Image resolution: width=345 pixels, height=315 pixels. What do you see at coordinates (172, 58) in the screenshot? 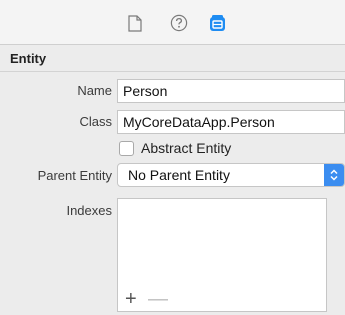
I see `entity-section-header: Entity` at bounding box center [172, 58].